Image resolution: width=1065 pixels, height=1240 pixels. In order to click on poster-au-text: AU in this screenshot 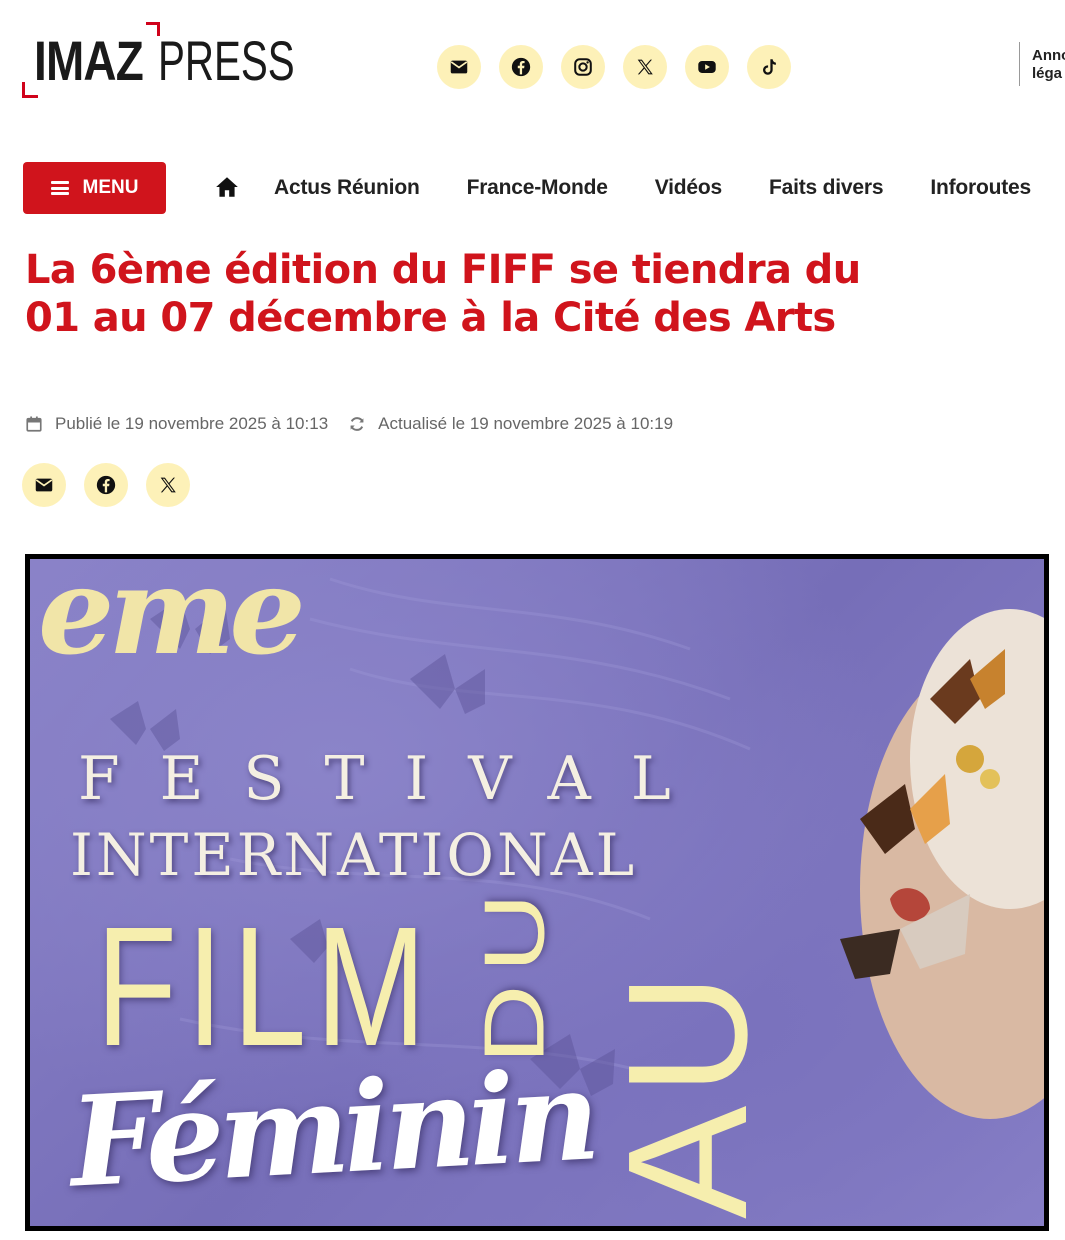, I will do `click(688, 1091)`.